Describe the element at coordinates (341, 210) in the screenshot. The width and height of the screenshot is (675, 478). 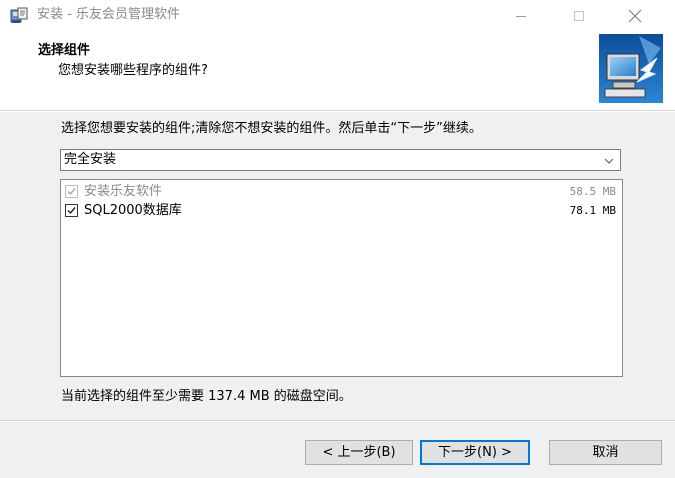
I see `list-item: SQL2000数据库 78.1 MB` at that location.